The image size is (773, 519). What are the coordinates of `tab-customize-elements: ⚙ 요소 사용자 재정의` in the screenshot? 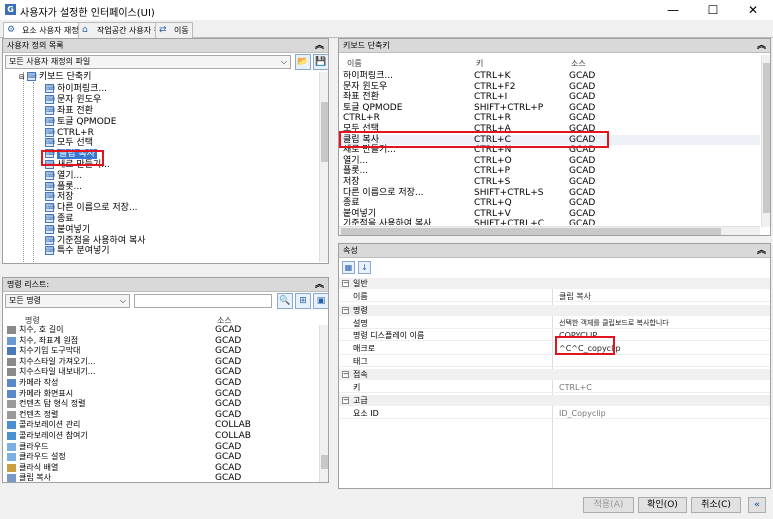 It's located at (46, 30).